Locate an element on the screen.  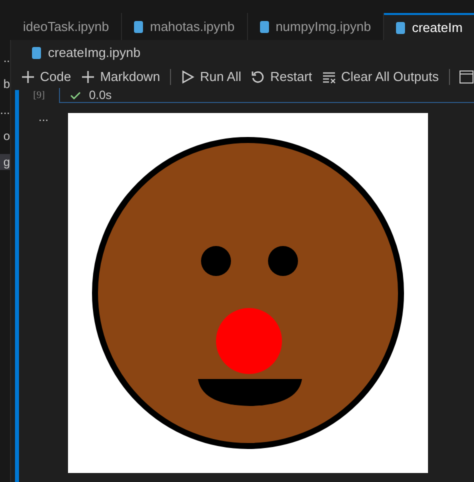
toolbar-button: Restart is located at coordinates (281, 76).